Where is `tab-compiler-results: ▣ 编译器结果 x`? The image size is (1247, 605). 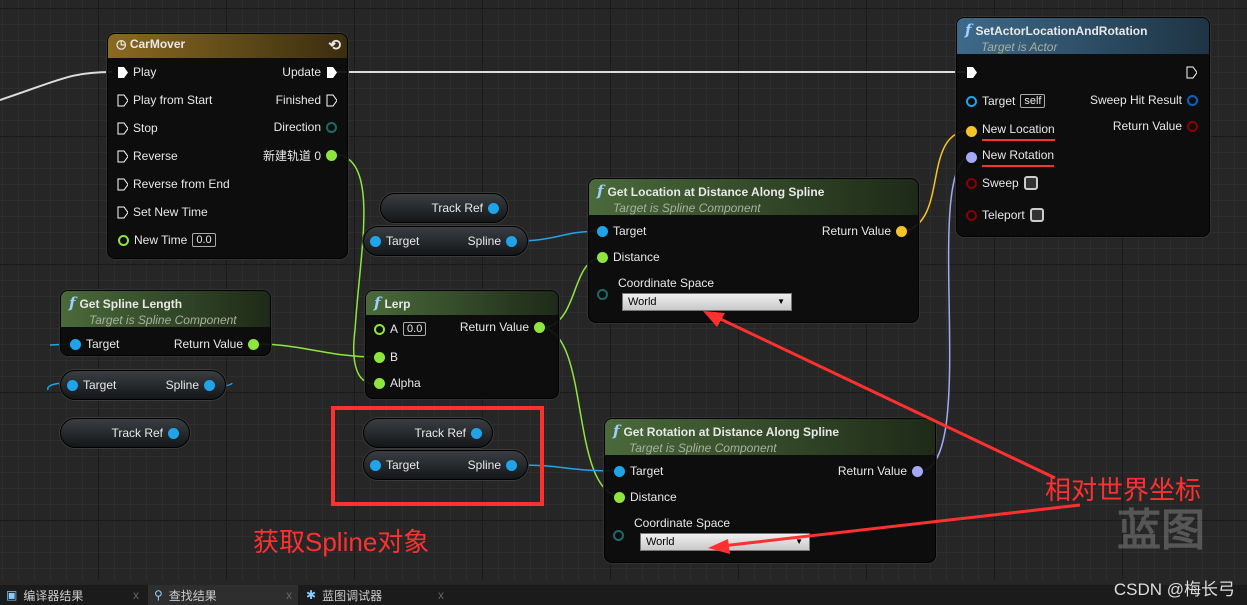 tab-compiler-results: ▣ 编译器结果 x is located at coordinates (72, 595).